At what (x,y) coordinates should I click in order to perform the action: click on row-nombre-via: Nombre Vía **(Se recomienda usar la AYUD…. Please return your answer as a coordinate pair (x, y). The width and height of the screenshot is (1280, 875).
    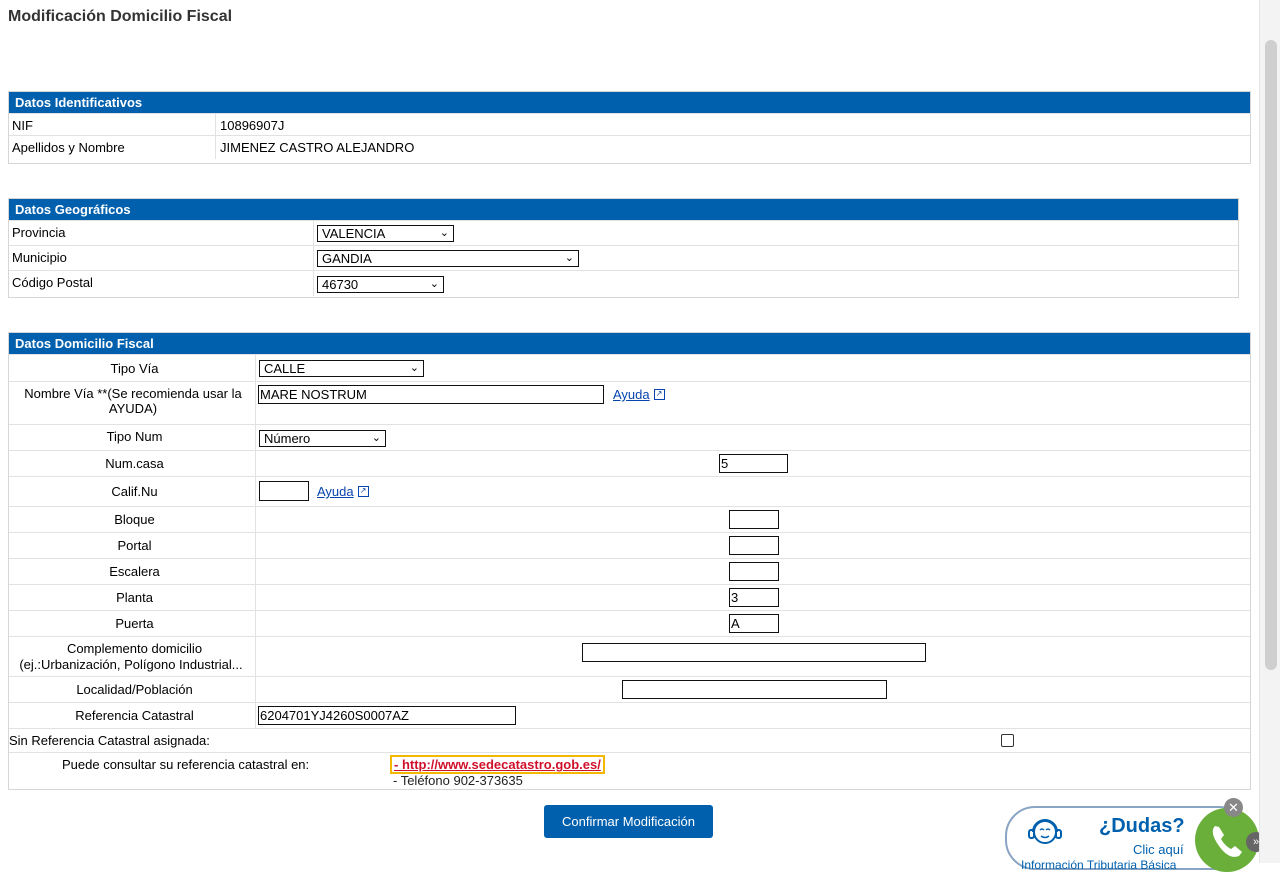
    Looking at the image, I should click on (629, 402).